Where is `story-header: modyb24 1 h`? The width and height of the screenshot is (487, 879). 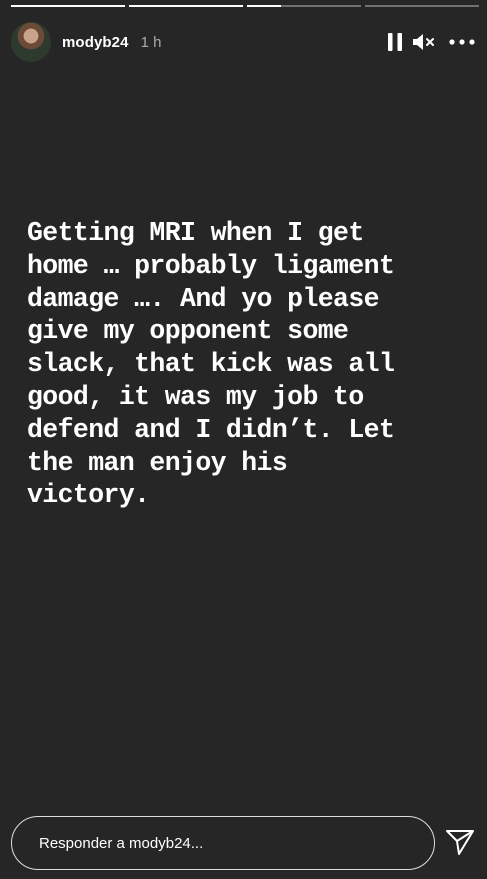
story-header: modyb24 1 h is located at coordinates (244, 42).